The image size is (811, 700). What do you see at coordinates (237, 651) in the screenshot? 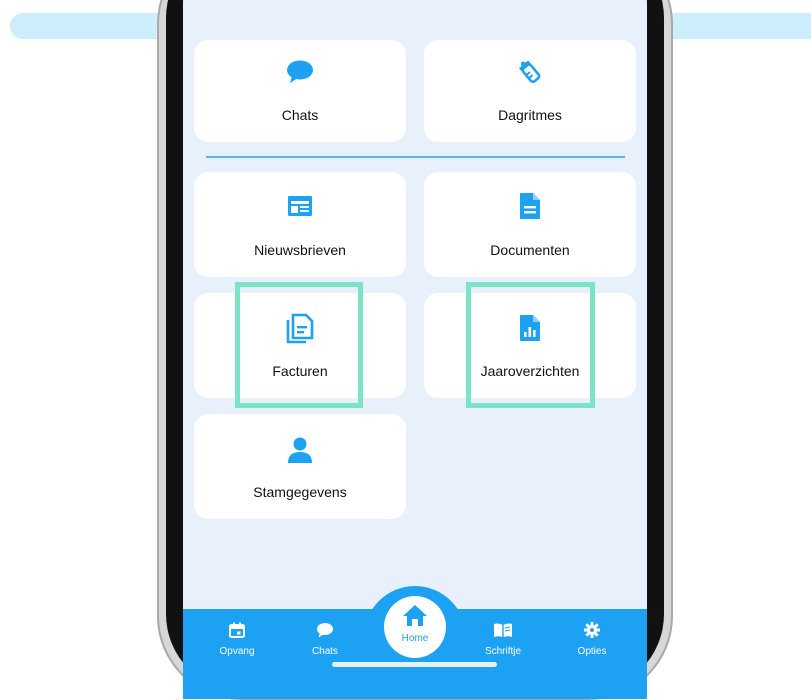
I see `tab-opvang-label: Opvang` at bounding box center [237, 651].